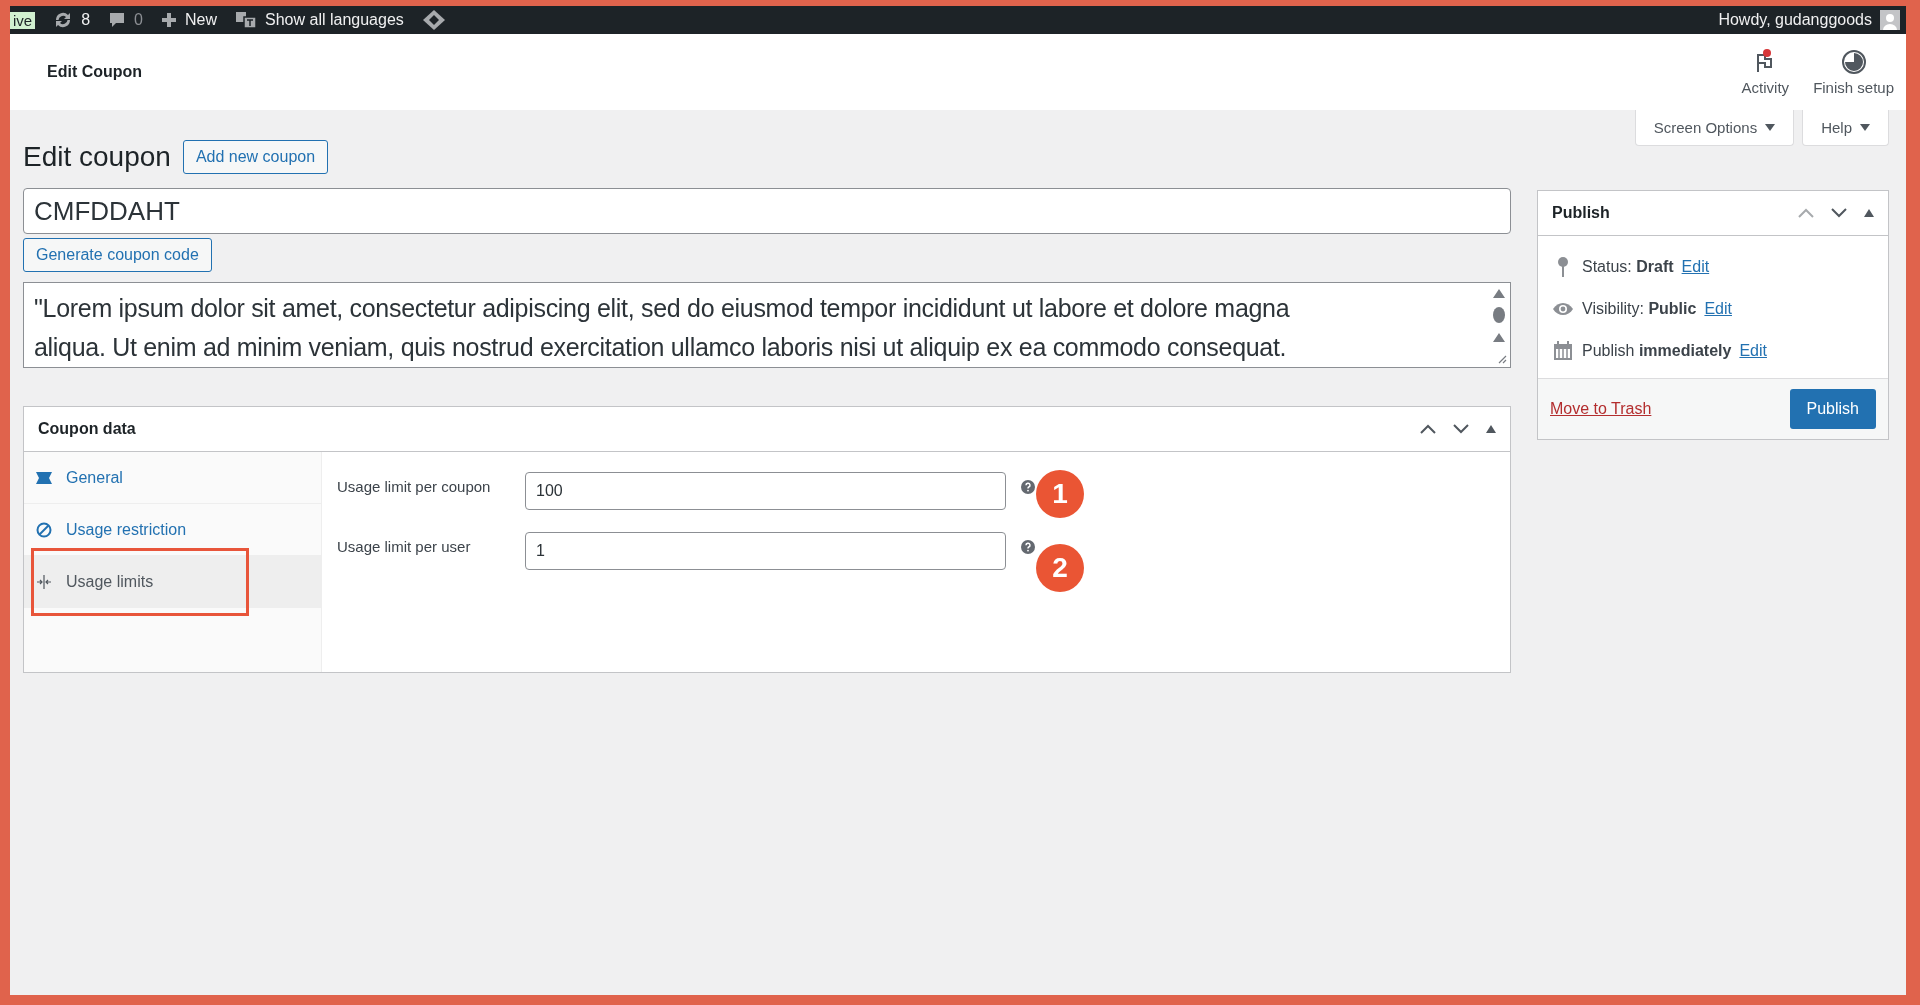  Describe the element at coordinates (1563, 309) in the screenshot. I see `eye-icon` at that location.